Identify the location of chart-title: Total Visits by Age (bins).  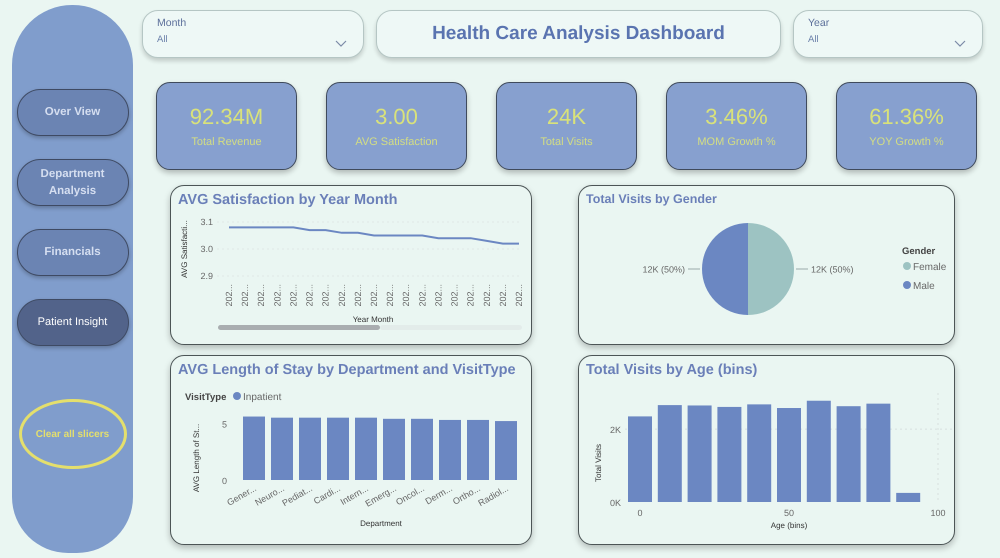
(672, 370).